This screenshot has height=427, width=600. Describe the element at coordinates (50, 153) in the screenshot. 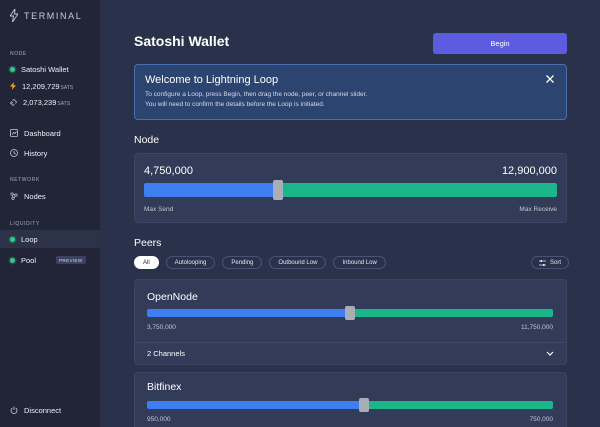

I see `sidebar-item-history: History` at that location.